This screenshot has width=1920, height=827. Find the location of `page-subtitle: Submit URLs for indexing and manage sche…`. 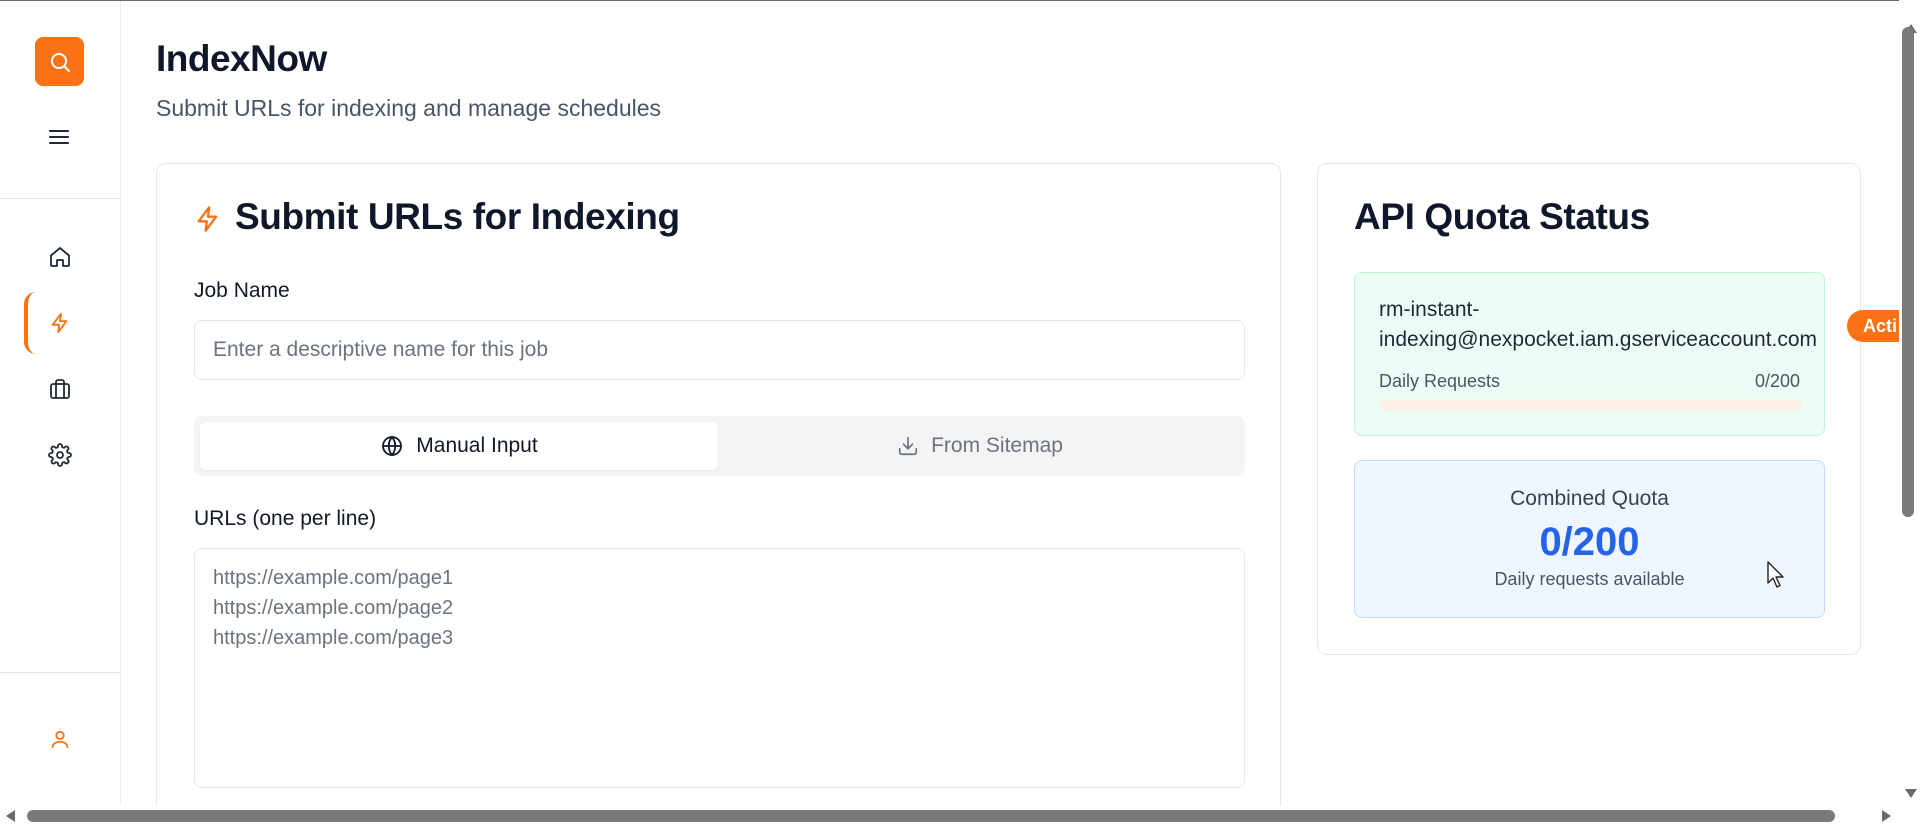

page-subtitle: Submit URLs for indexing and manage sche… is located at coordinates (409, 108).